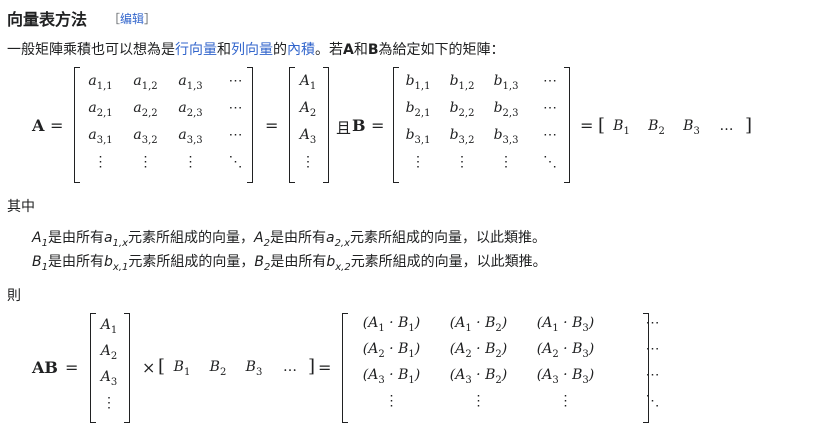 This screenshot has height=441, width=825. I want to click on result-cell: (A3 · B1), so click(391, 376).